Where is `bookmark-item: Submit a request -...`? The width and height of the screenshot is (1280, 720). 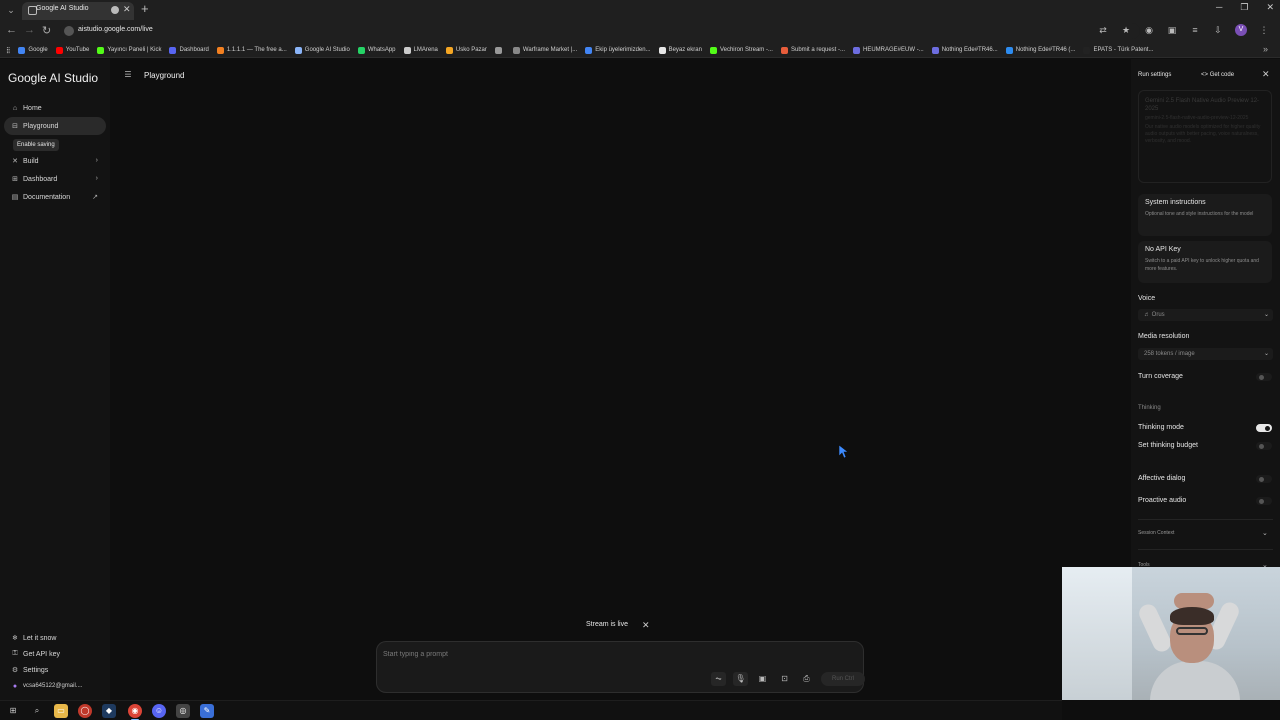
bookmark-item: Submit a request -... is located at coordinates (812, 50).